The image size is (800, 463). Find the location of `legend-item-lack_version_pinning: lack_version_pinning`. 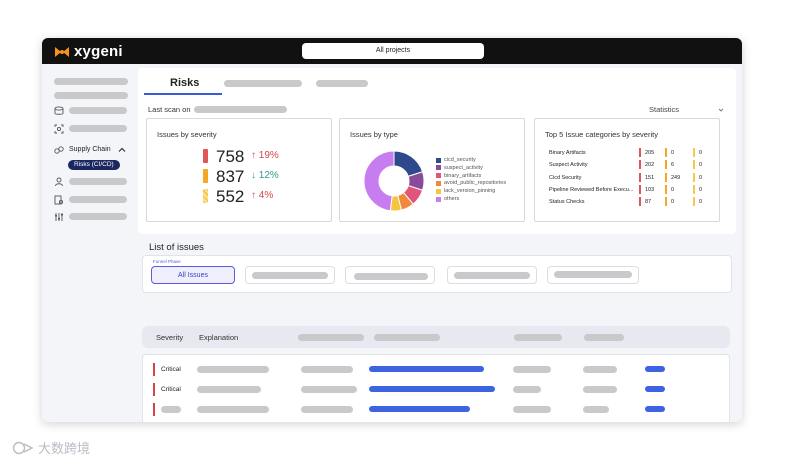

legend-item-lack_version_pinning: lack_version_pinning is located at coordinates (465, 191).